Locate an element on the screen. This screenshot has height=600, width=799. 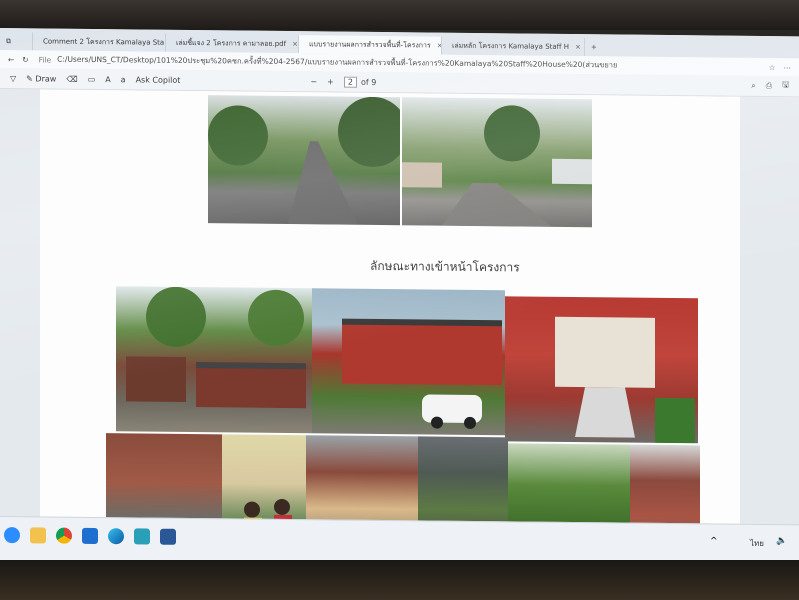
zoom-in-icon: + is located at coordinates (330, 81).